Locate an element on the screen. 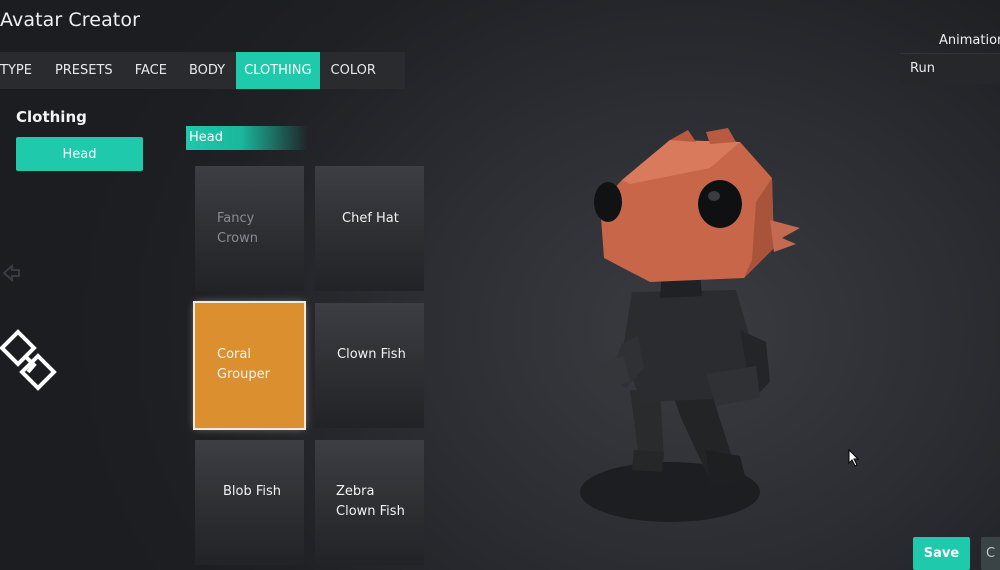 The width and height of the screenshot is (1000, 570). animation-label: Animation is located at coordinates (969, 40).